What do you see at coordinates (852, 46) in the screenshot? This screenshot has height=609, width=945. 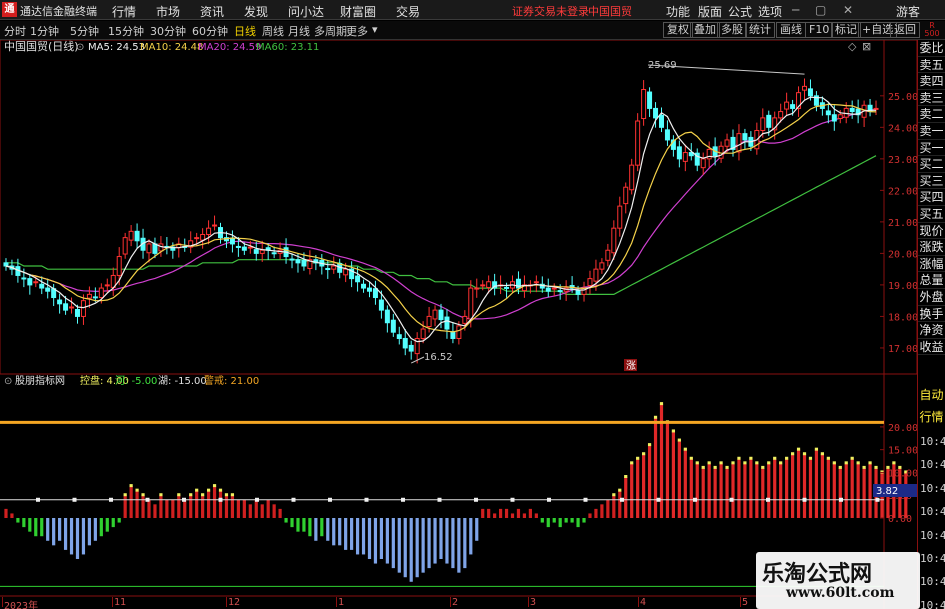 I see `diamond-icon: ◇` at bounding box center [852, 46].